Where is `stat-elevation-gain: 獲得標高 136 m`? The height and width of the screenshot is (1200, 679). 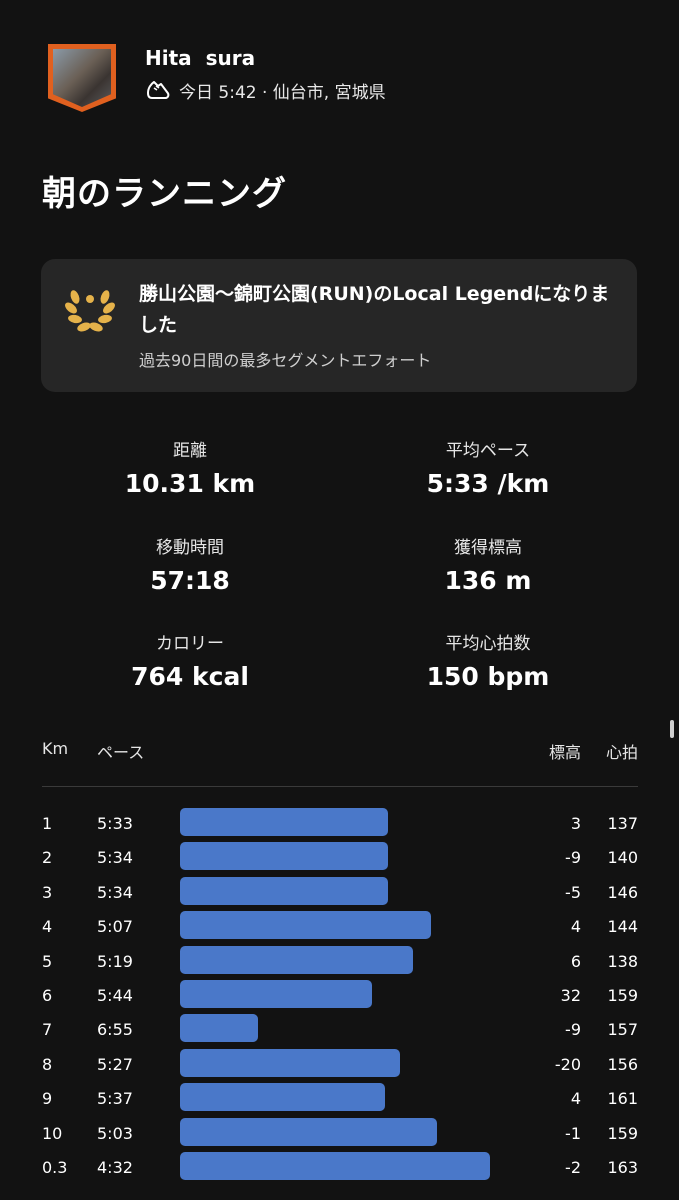 stat-elevation-gain: 獲得標高 136 m is located at coordinates (488, 564).